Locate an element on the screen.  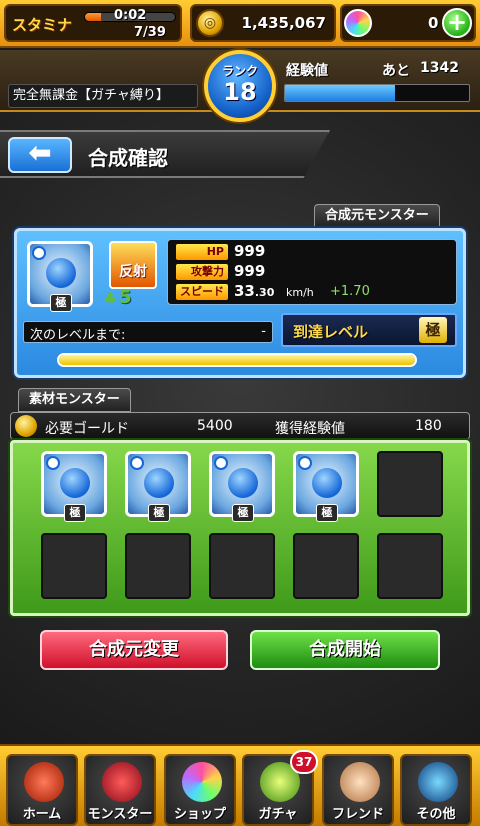
nav-item-friend: フレンド is located at coordinates (358, 790).